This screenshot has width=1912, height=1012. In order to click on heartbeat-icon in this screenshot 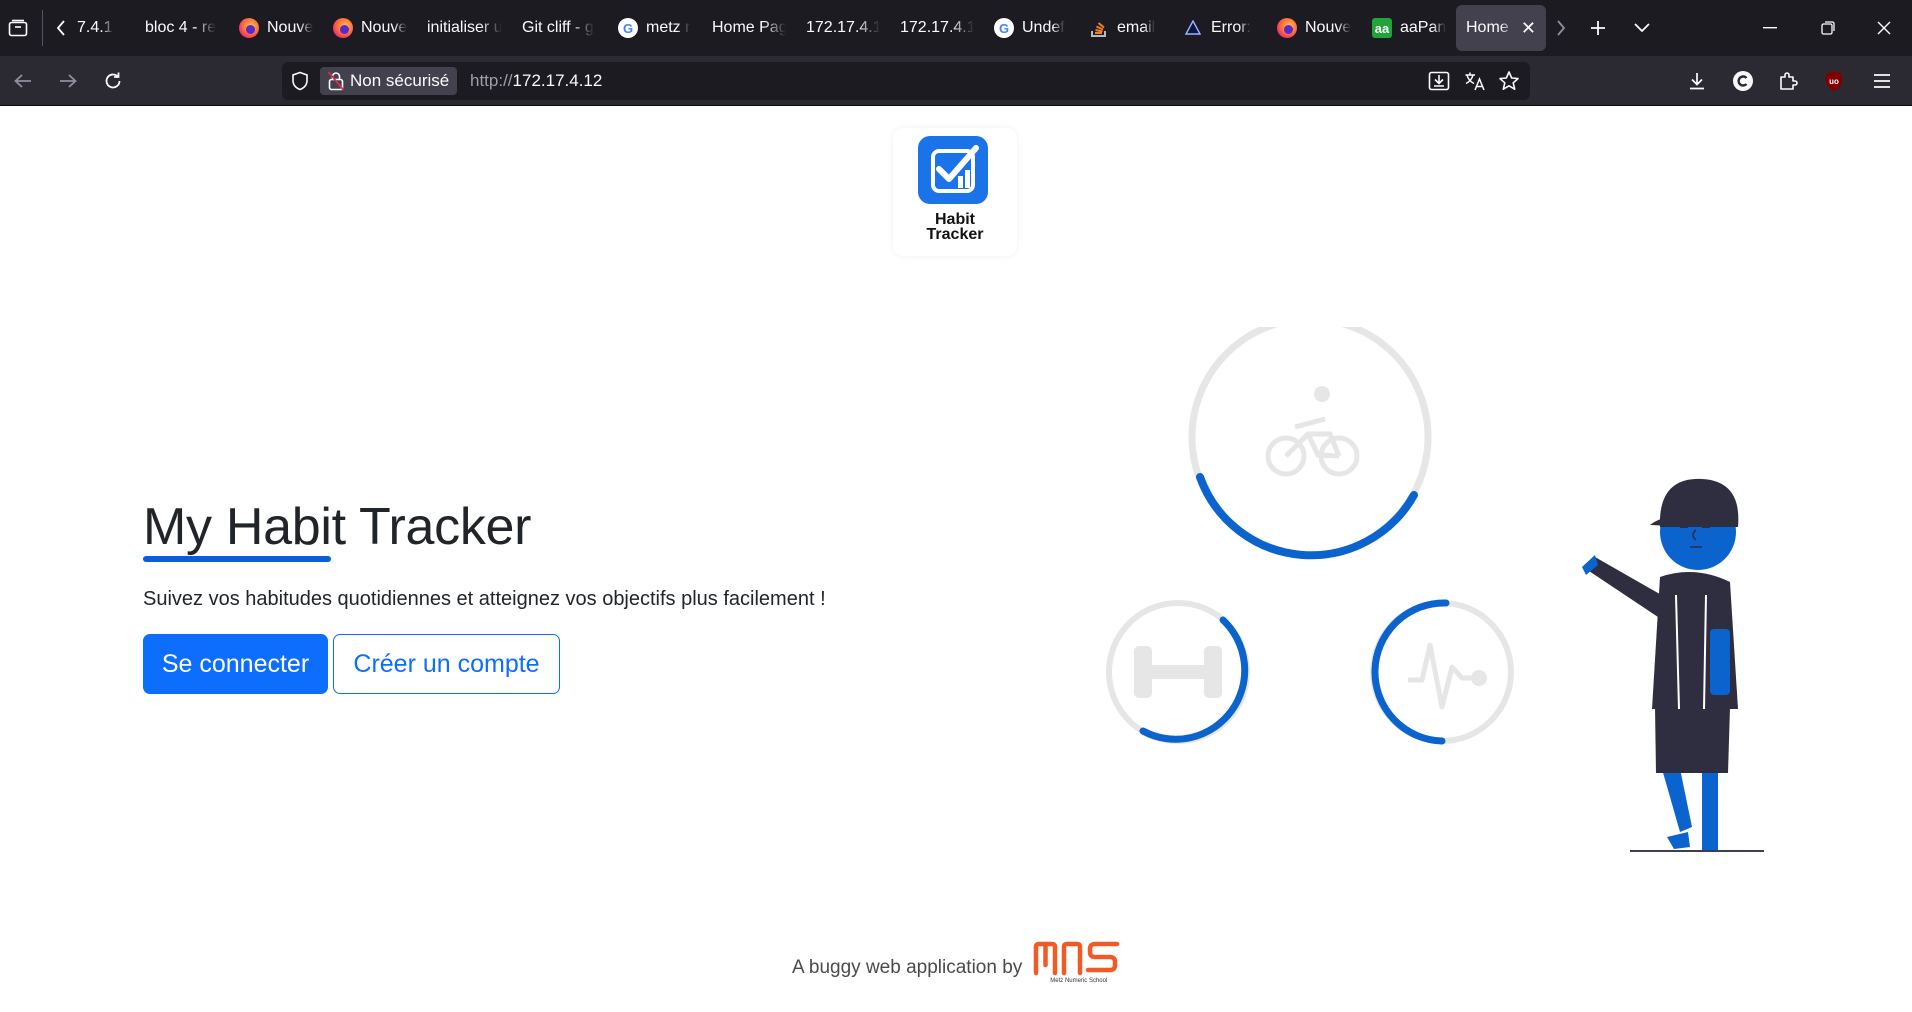, I will do `click(1447, 676)`.